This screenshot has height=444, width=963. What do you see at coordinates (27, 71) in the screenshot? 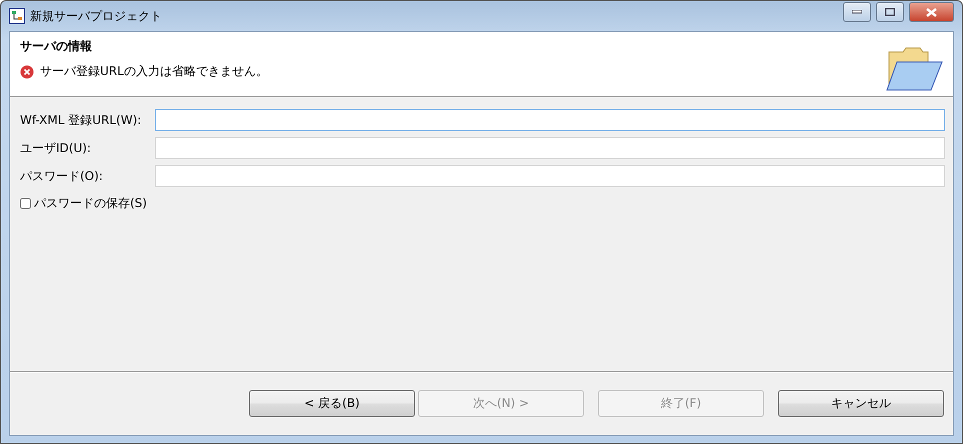
I see `error-icon` at bounding box center [27, 71].